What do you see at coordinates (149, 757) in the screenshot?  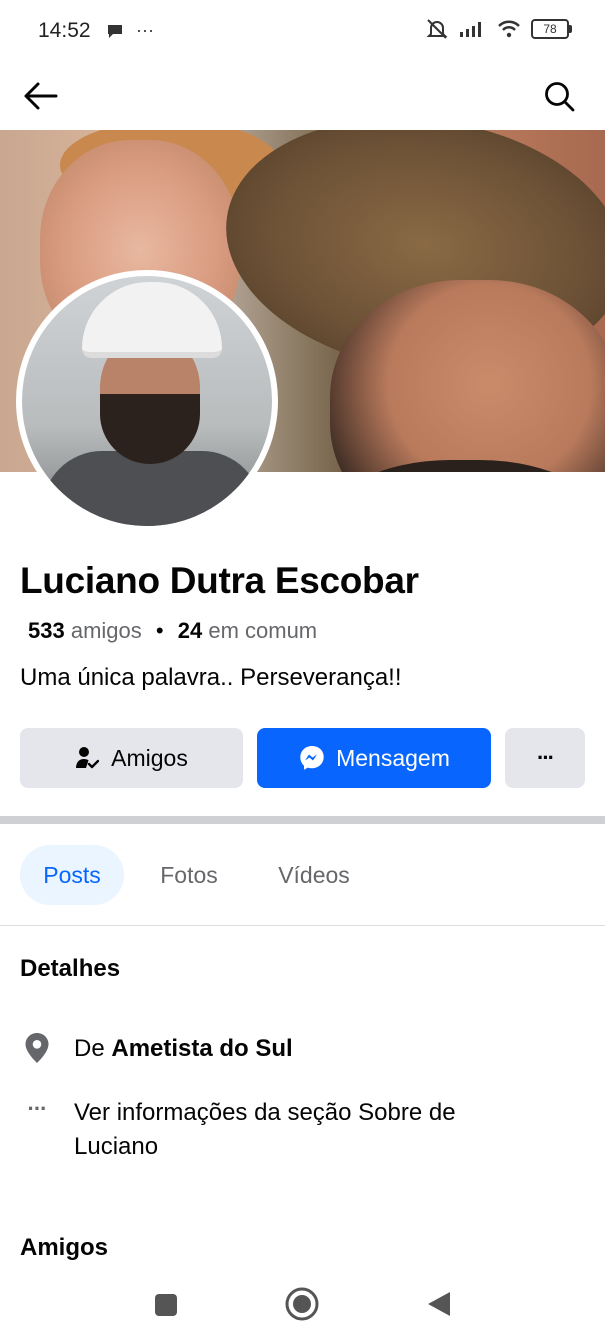 I see `friends-button-label: Amigos` at bounding box center [149, 757].